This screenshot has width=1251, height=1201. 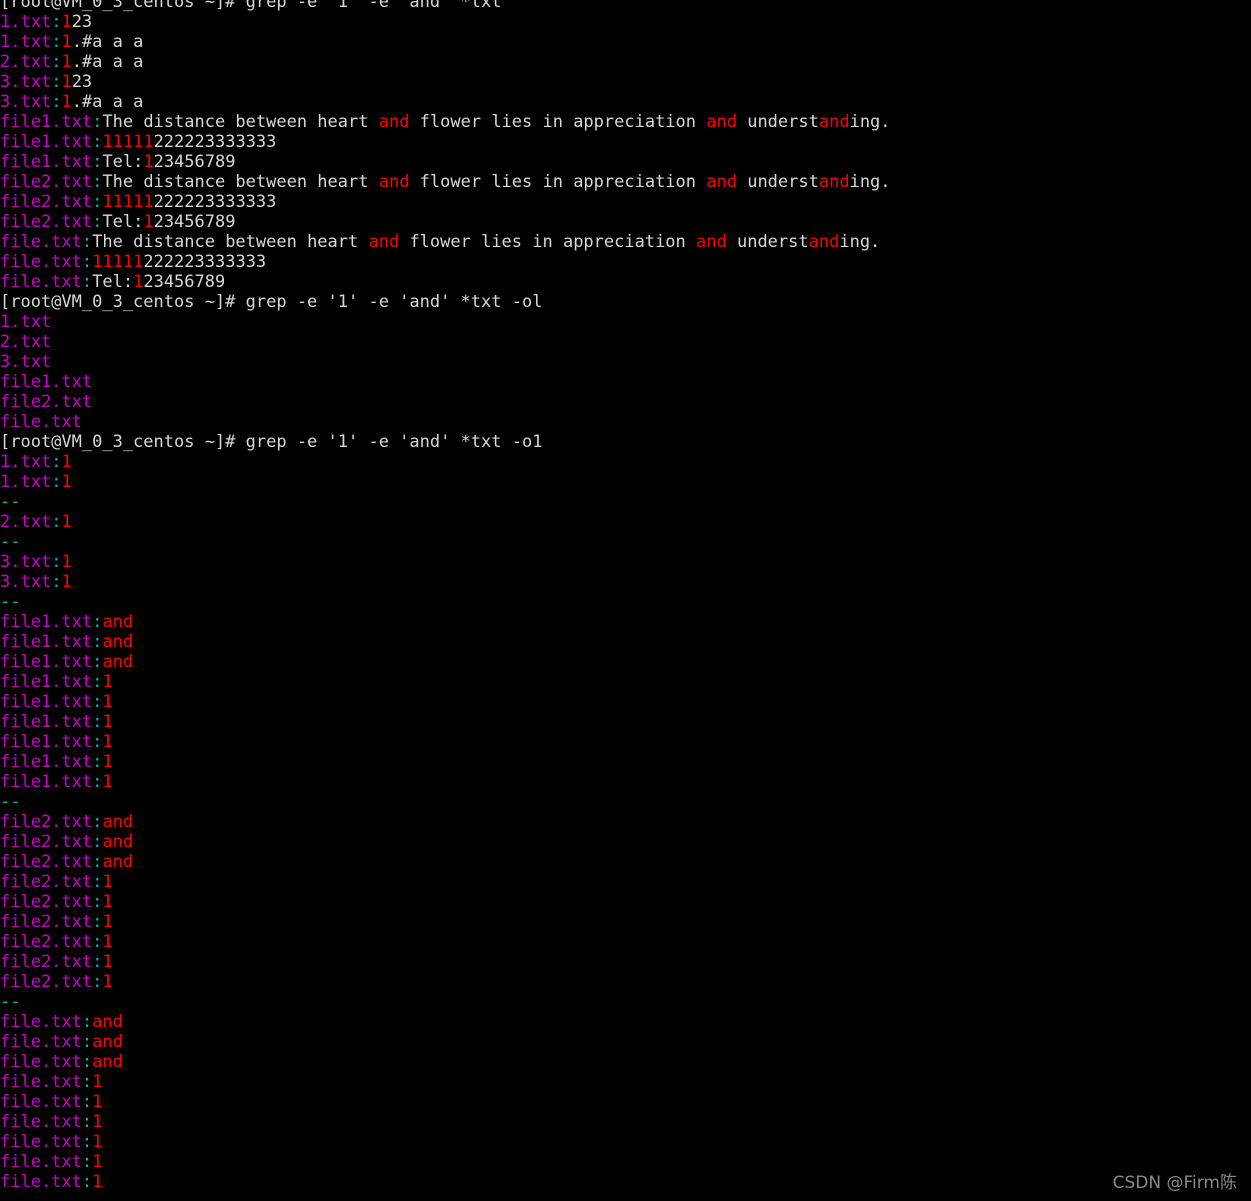 What do you see at coordinates (368, 6) in the screenshot?
I see `shell-command: grep -e '1' -e 'and' *txt` at bounding box center [368, 6].